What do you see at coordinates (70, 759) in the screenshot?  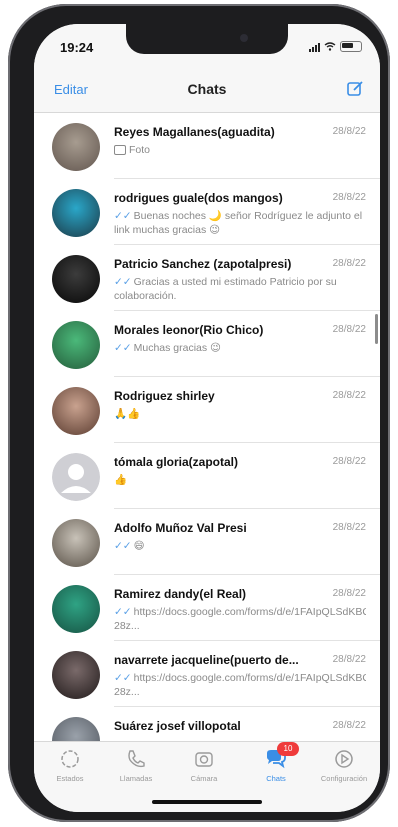 I see `status-icon` at bounding box center [70, 759].